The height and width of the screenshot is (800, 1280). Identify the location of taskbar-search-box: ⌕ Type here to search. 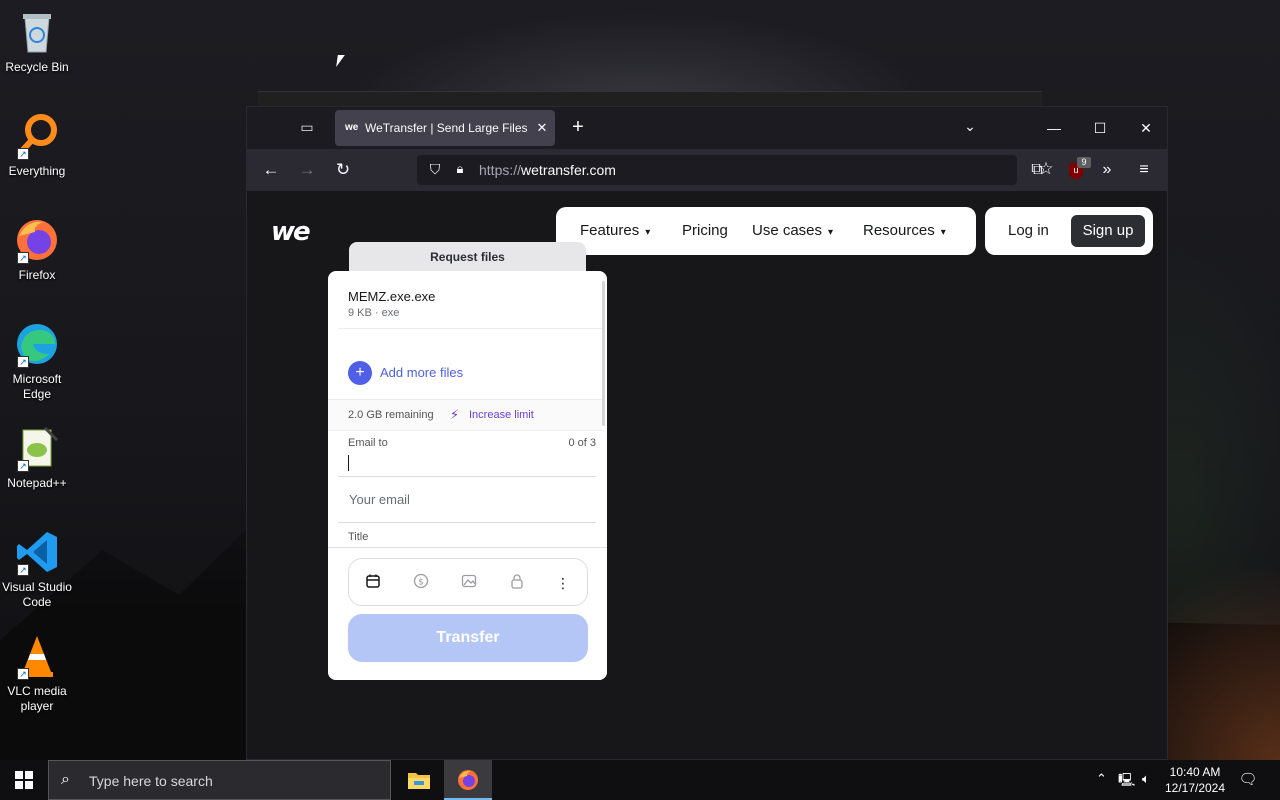
(219, 780).